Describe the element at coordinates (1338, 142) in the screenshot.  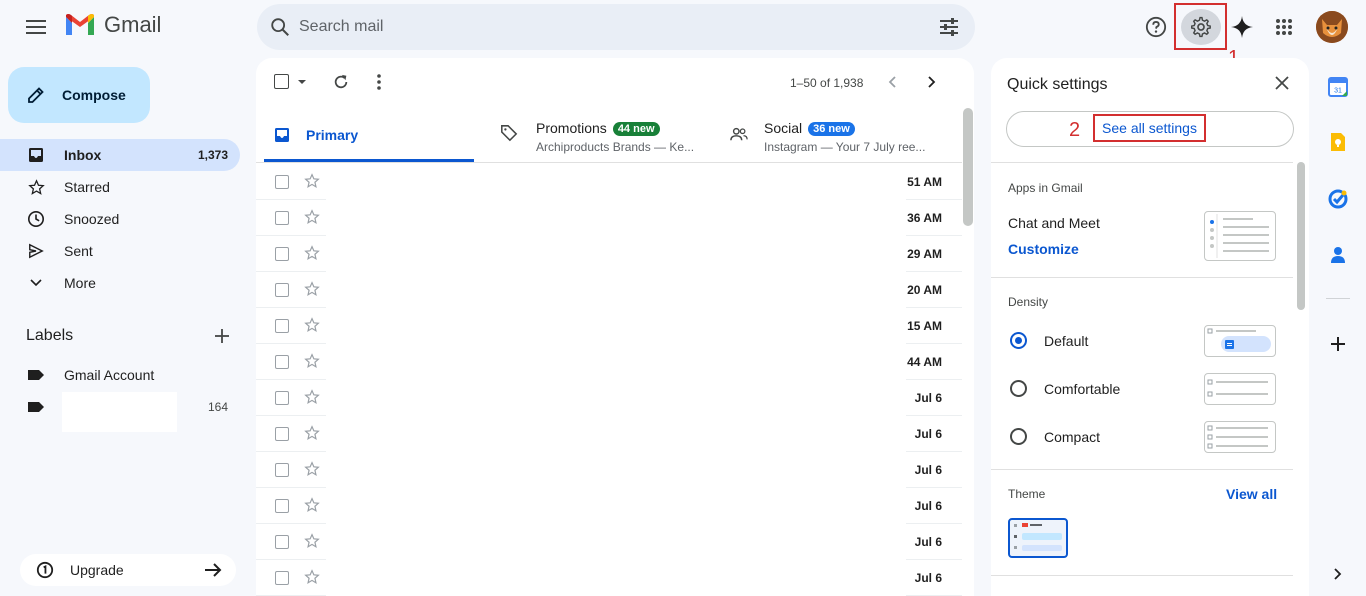
I see `keep-app-button` at that location.